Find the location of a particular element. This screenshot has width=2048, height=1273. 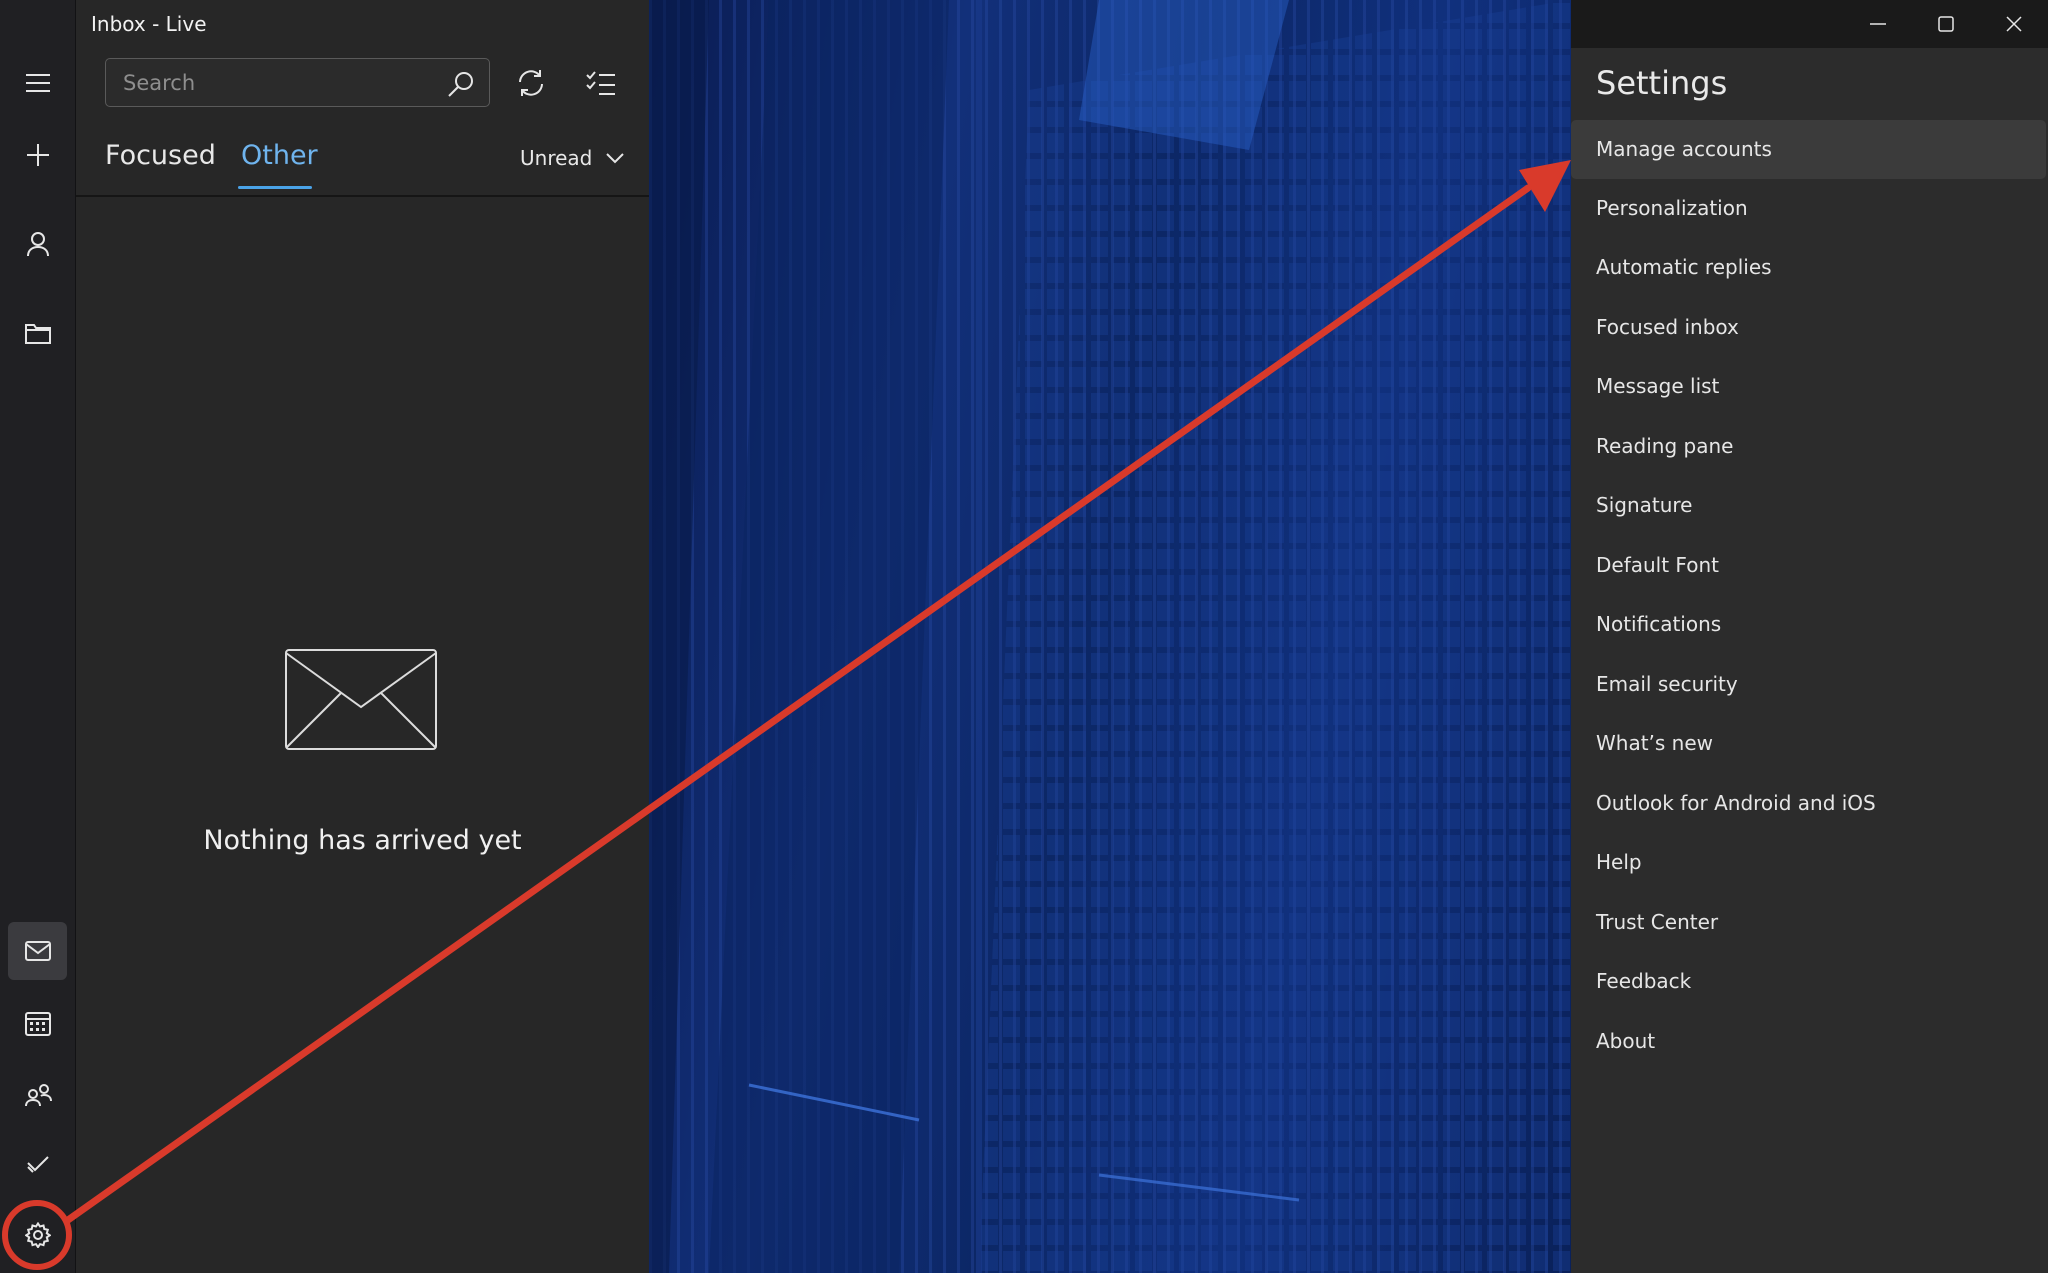

settings-item-default-font: Default Font is located at coordinates (1808, 565).